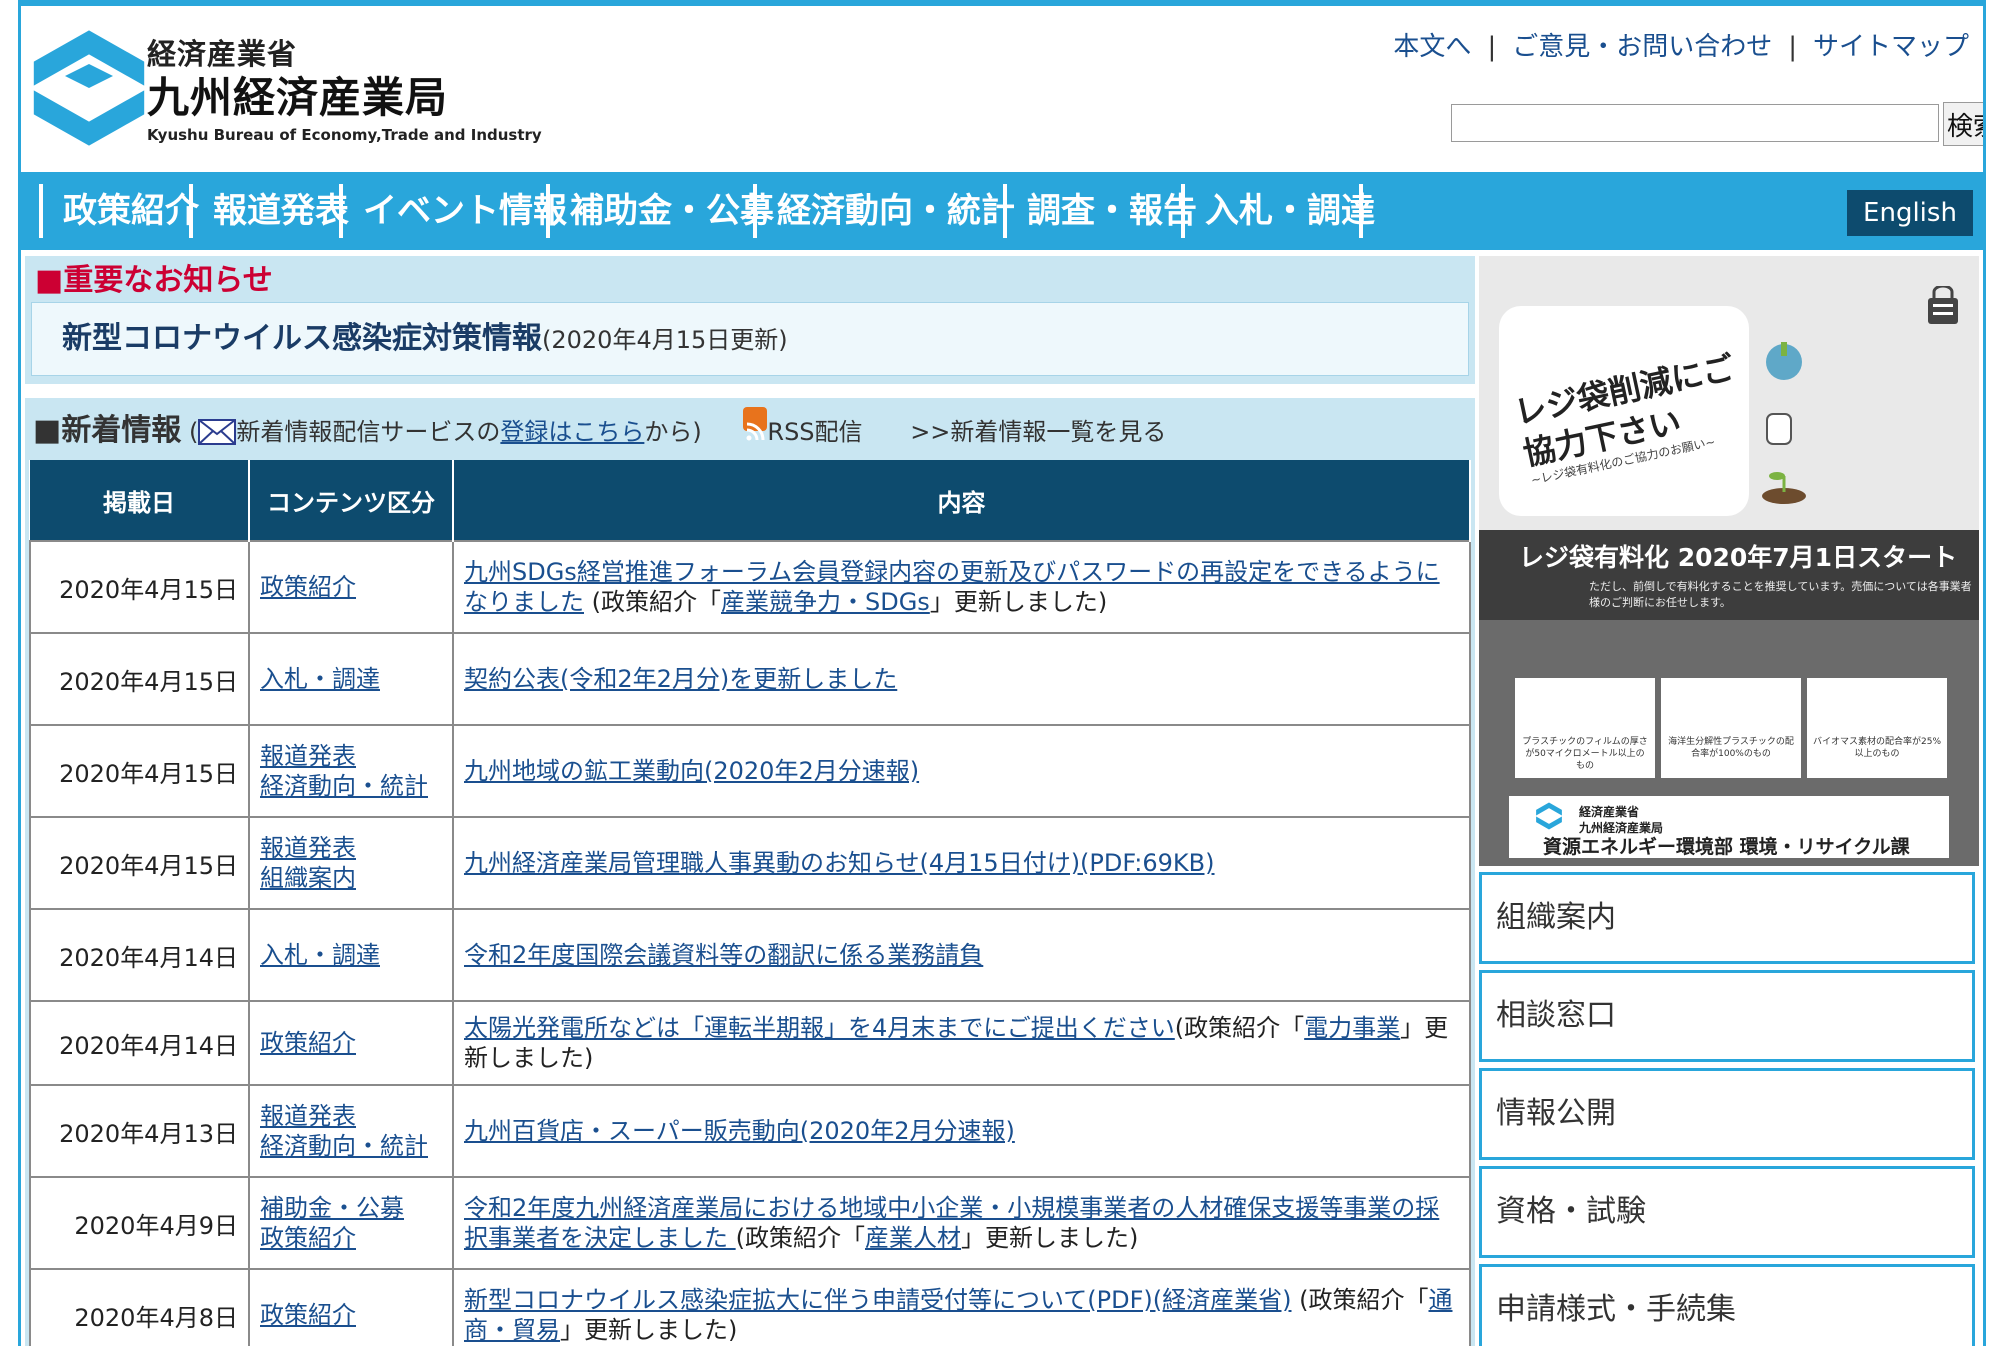 This screenshot has height=1346, width=2004. Describe the element at coordinates (1038, 432) in the screenshot. I see `news-list-link: >>新着情報一覧を見る` at that location.